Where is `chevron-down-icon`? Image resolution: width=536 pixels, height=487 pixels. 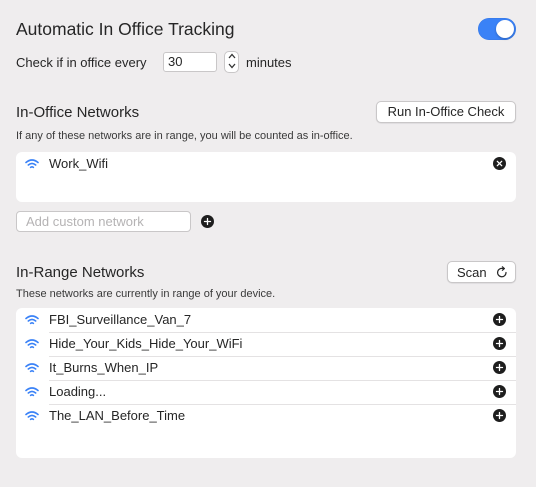
chevron-down-icon is located at coordinates (231, 67).